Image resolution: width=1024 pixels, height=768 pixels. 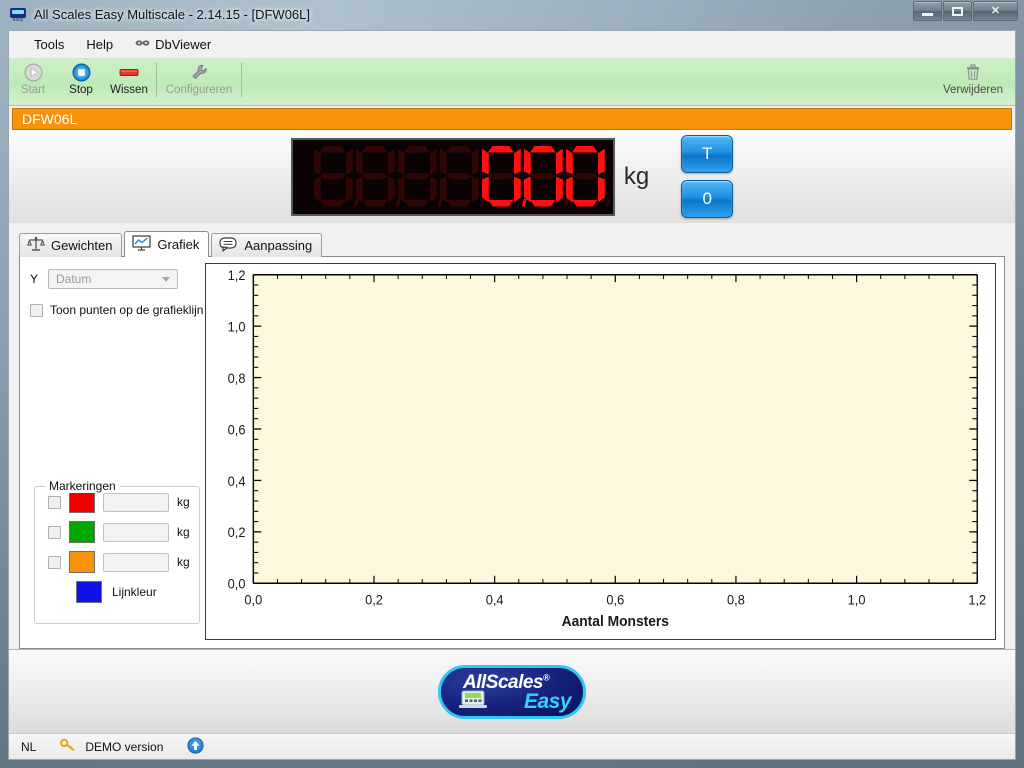 I want to click on menu-bar: Tools Help DbViewer, so click(x=512, y=45).